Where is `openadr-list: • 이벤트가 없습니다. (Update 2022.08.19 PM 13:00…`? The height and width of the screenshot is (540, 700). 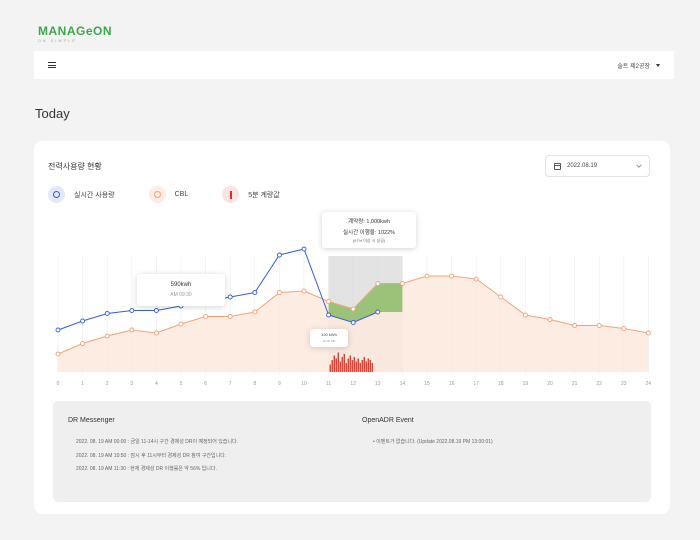 openadr-list: • 이벤트가 없습니다. (Update 2022.08.19 PM 13:00… is located at coordinates (433, 441).